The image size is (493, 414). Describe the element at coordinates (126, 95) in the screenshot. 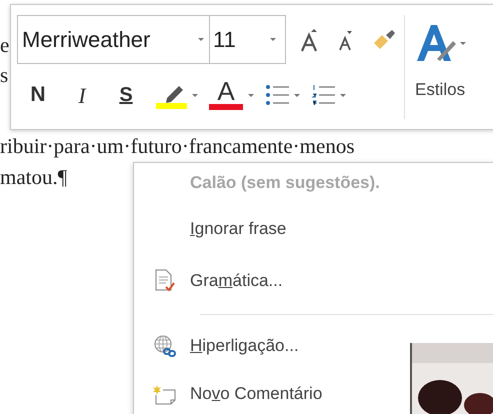

I see `underline-button: S` at that location.